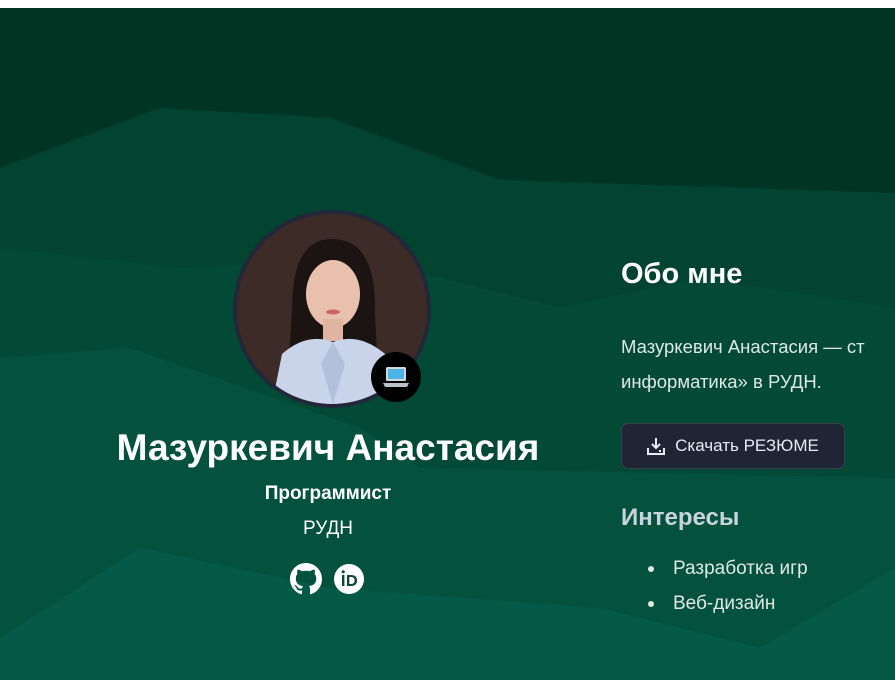 Image resolution: width=895 pixels, height=680 pixels. I want to click on laptop-icon, so click(396, 377).